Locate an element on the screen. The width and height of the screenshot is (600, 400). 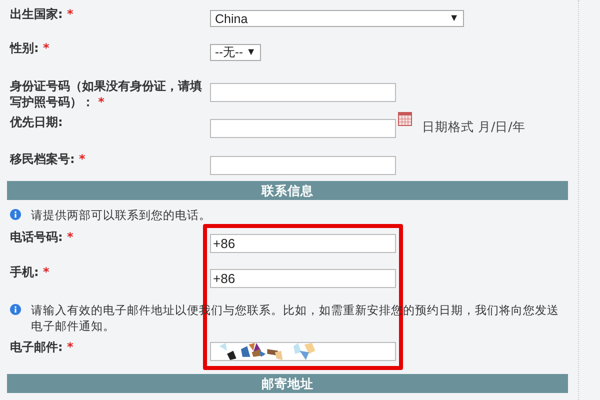
gender-dropdown: --无-- ▼ is located at coordinates (235, 52).